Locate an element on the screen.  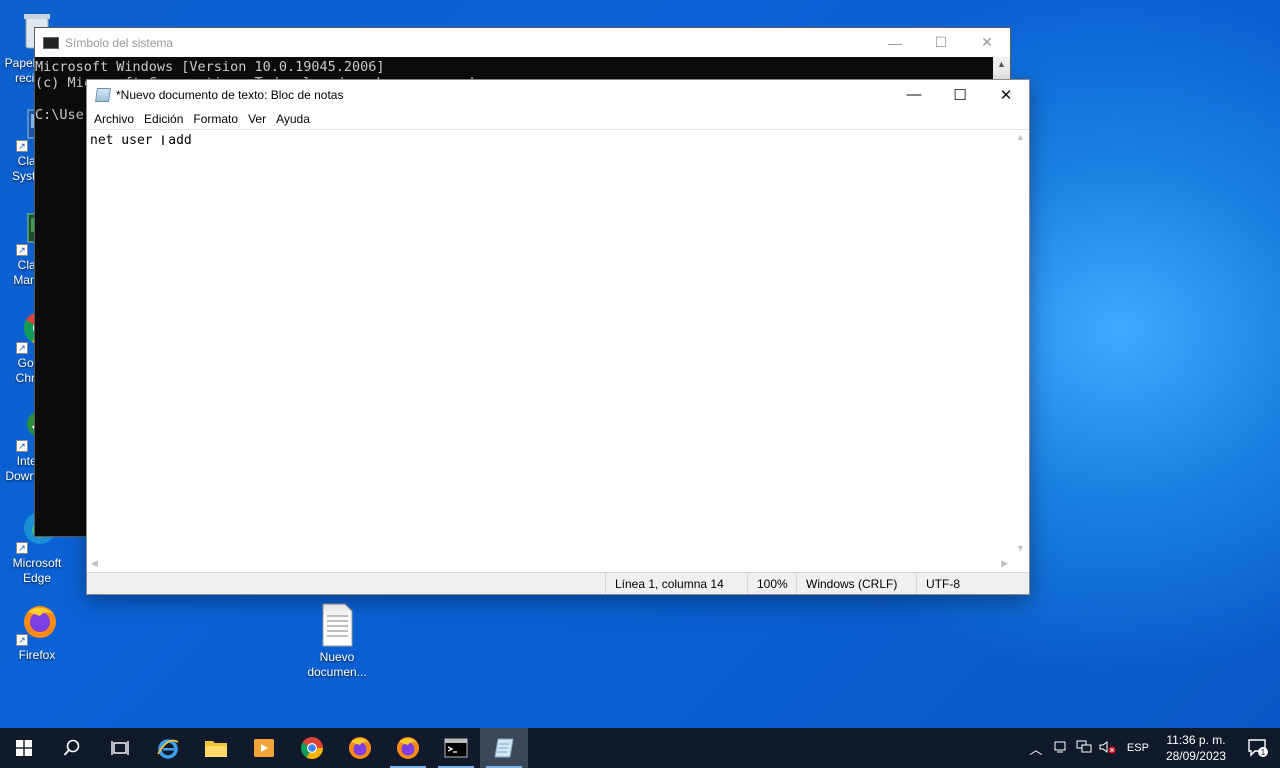
status-zoom: 100% is located at coordinates (771, 583).